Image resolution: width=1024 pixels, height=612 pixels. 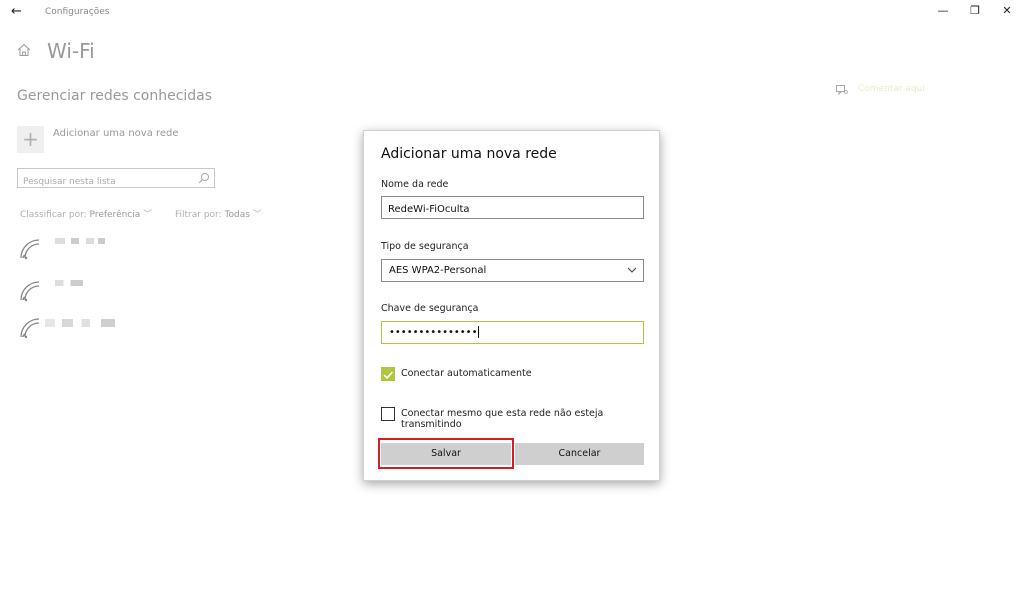 I want to click on security-key-dots: •••••••••••••••, so click(x=433, y=332).